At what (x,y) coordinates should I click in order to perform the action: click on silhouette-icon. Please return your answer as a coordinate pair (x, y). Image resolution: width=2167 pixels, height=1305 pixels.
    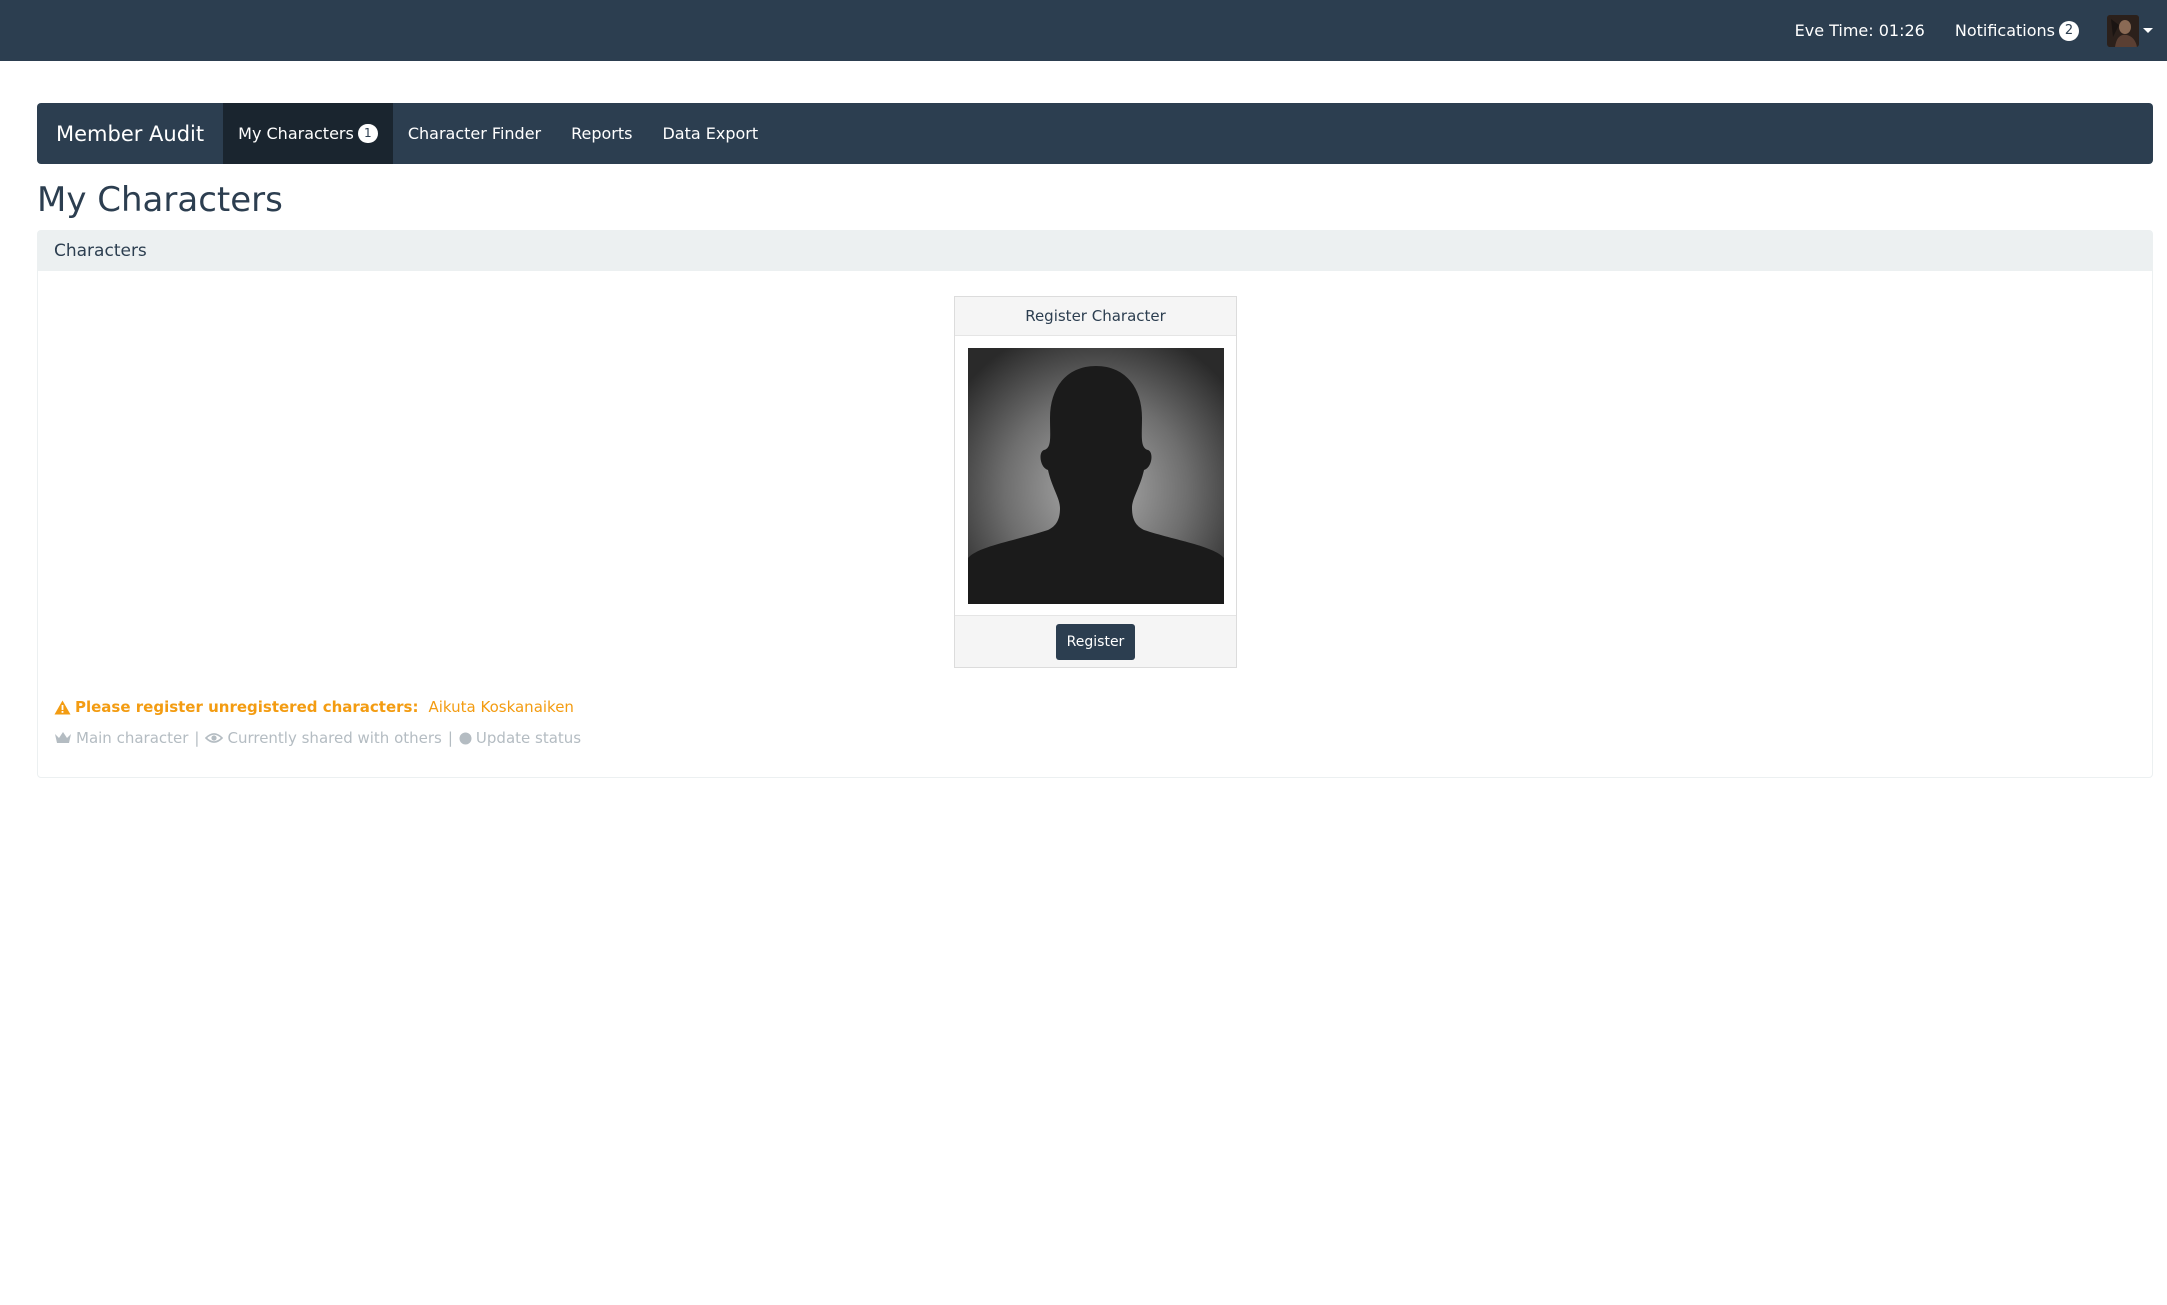
    Looking at the image, I should click on (1096, 476).